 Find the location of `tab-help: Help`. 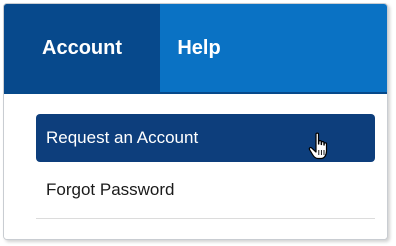

tab-help: Help is located at coordinates (199, 48).